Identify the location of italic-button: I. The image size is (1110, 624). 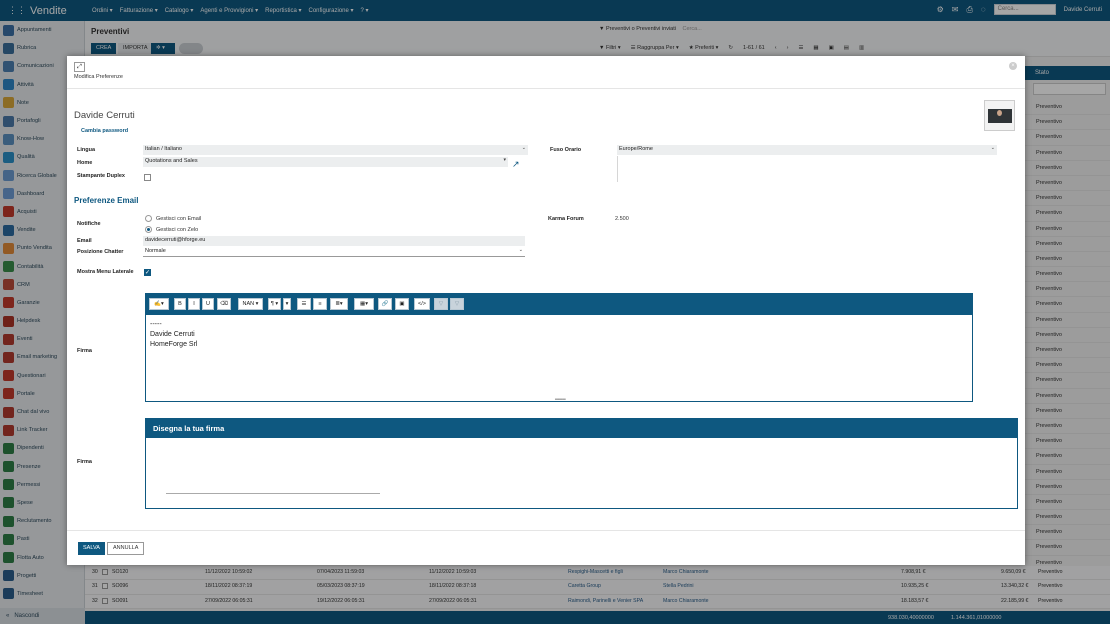
(194, 304).